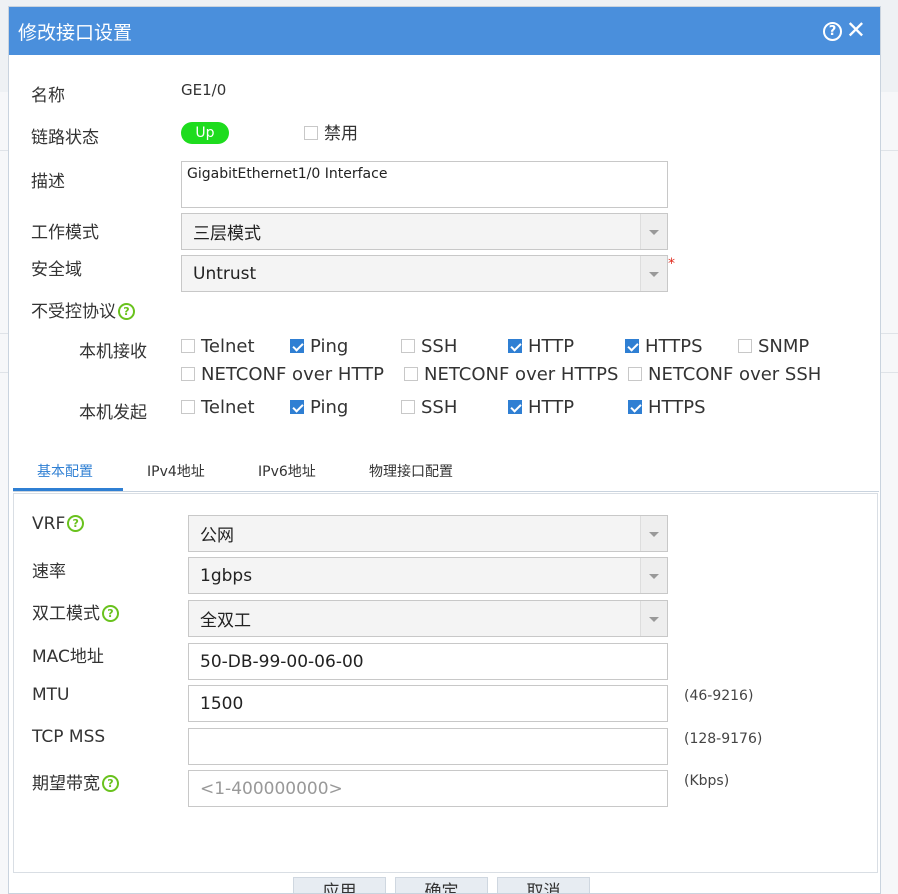 The width and height of the screenshot is (898, 894). What do you see at coordinates (287, 471) in the screenshot?
I see `tab-ipv6-address: IPv6地址` at bounding box center [287, 471].